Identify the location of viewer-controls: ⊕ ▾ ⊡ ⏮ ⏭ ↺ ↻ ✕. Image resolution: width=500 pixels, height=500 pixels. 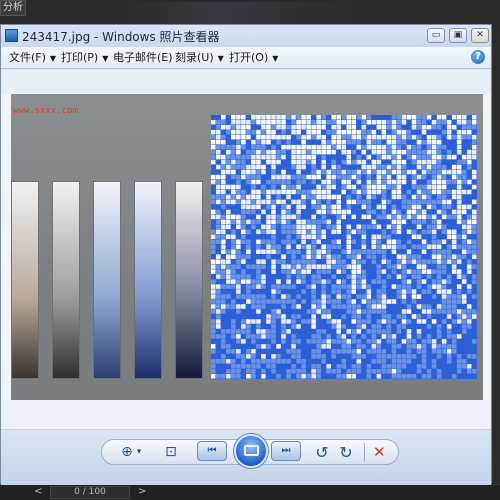
(246, 457).